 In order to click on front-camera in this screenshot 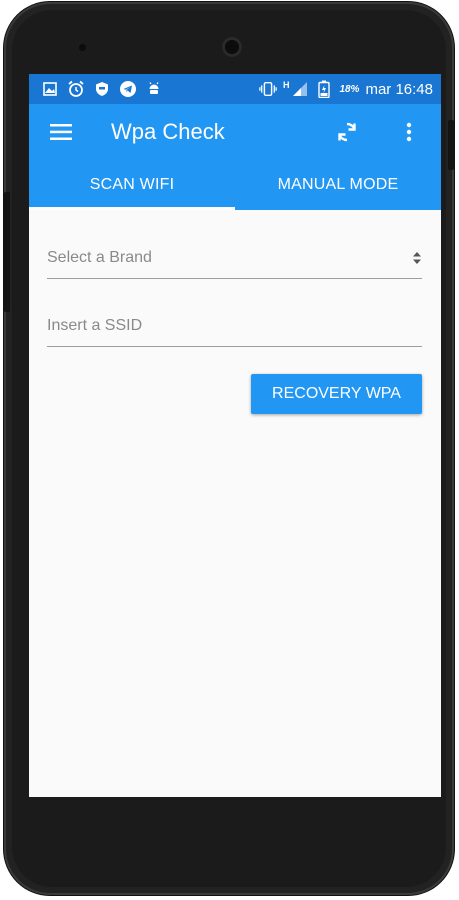, I will do `click(232, 47)`.